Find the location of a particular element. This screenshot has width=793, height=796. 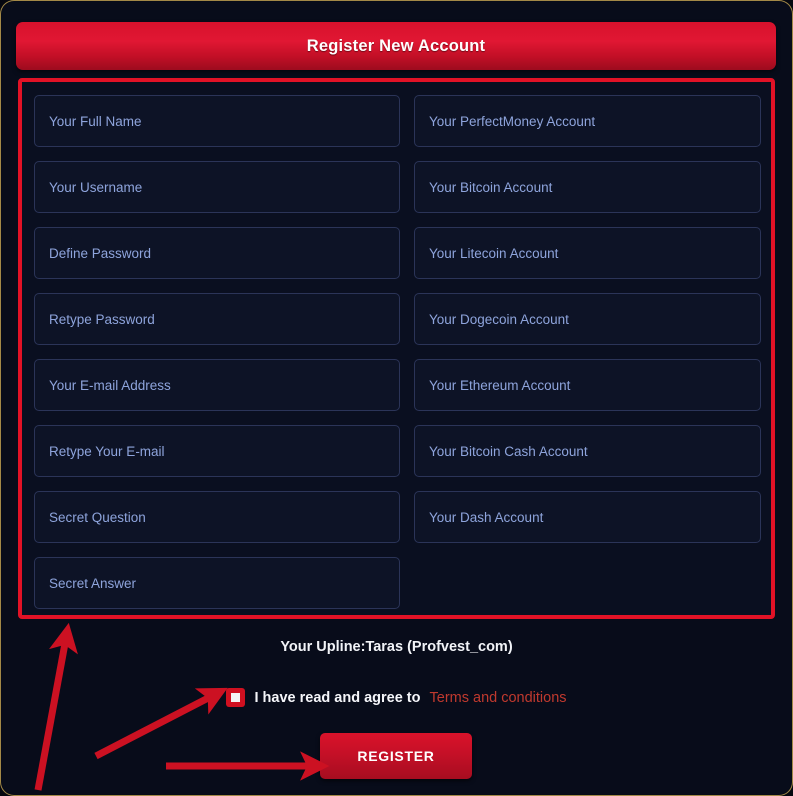

secret-question-input is located at coordinates (217, 517).